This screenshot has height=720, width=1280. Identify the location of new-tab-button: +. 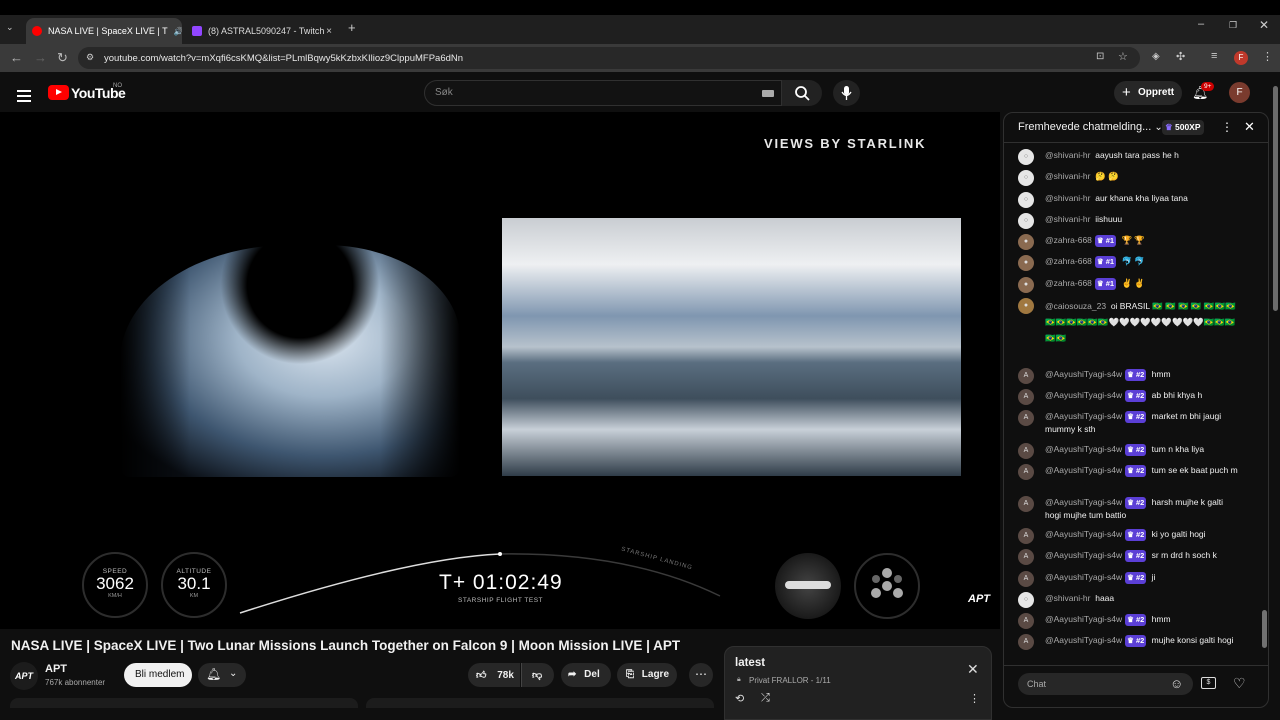
(352, 27).